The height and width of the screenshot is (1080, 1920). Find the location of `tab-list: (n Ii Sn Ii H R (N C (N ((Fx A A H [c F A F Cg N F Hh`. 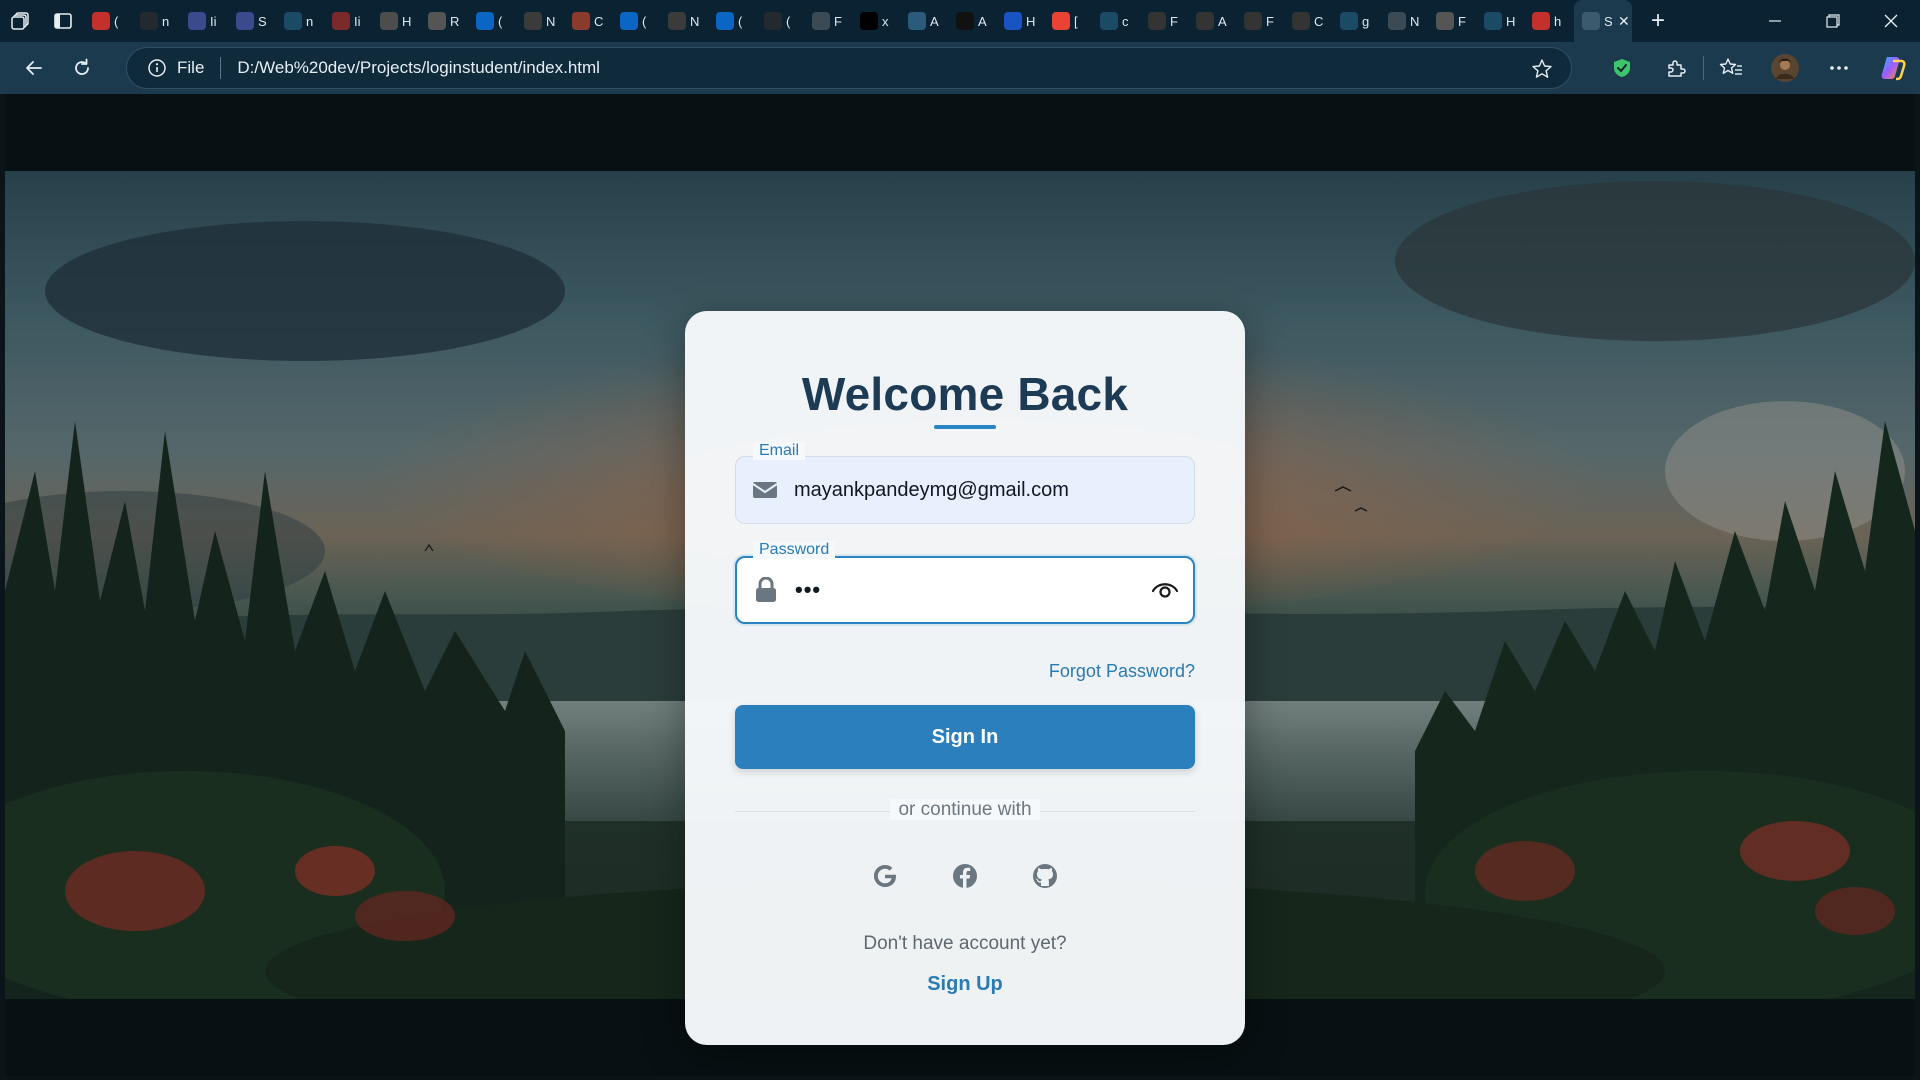

tab-list: (n Ii Sn Ii H R (N C (N ((Fx A A H [c F A F Cg N F Hh is located at coordinates (828, 21).